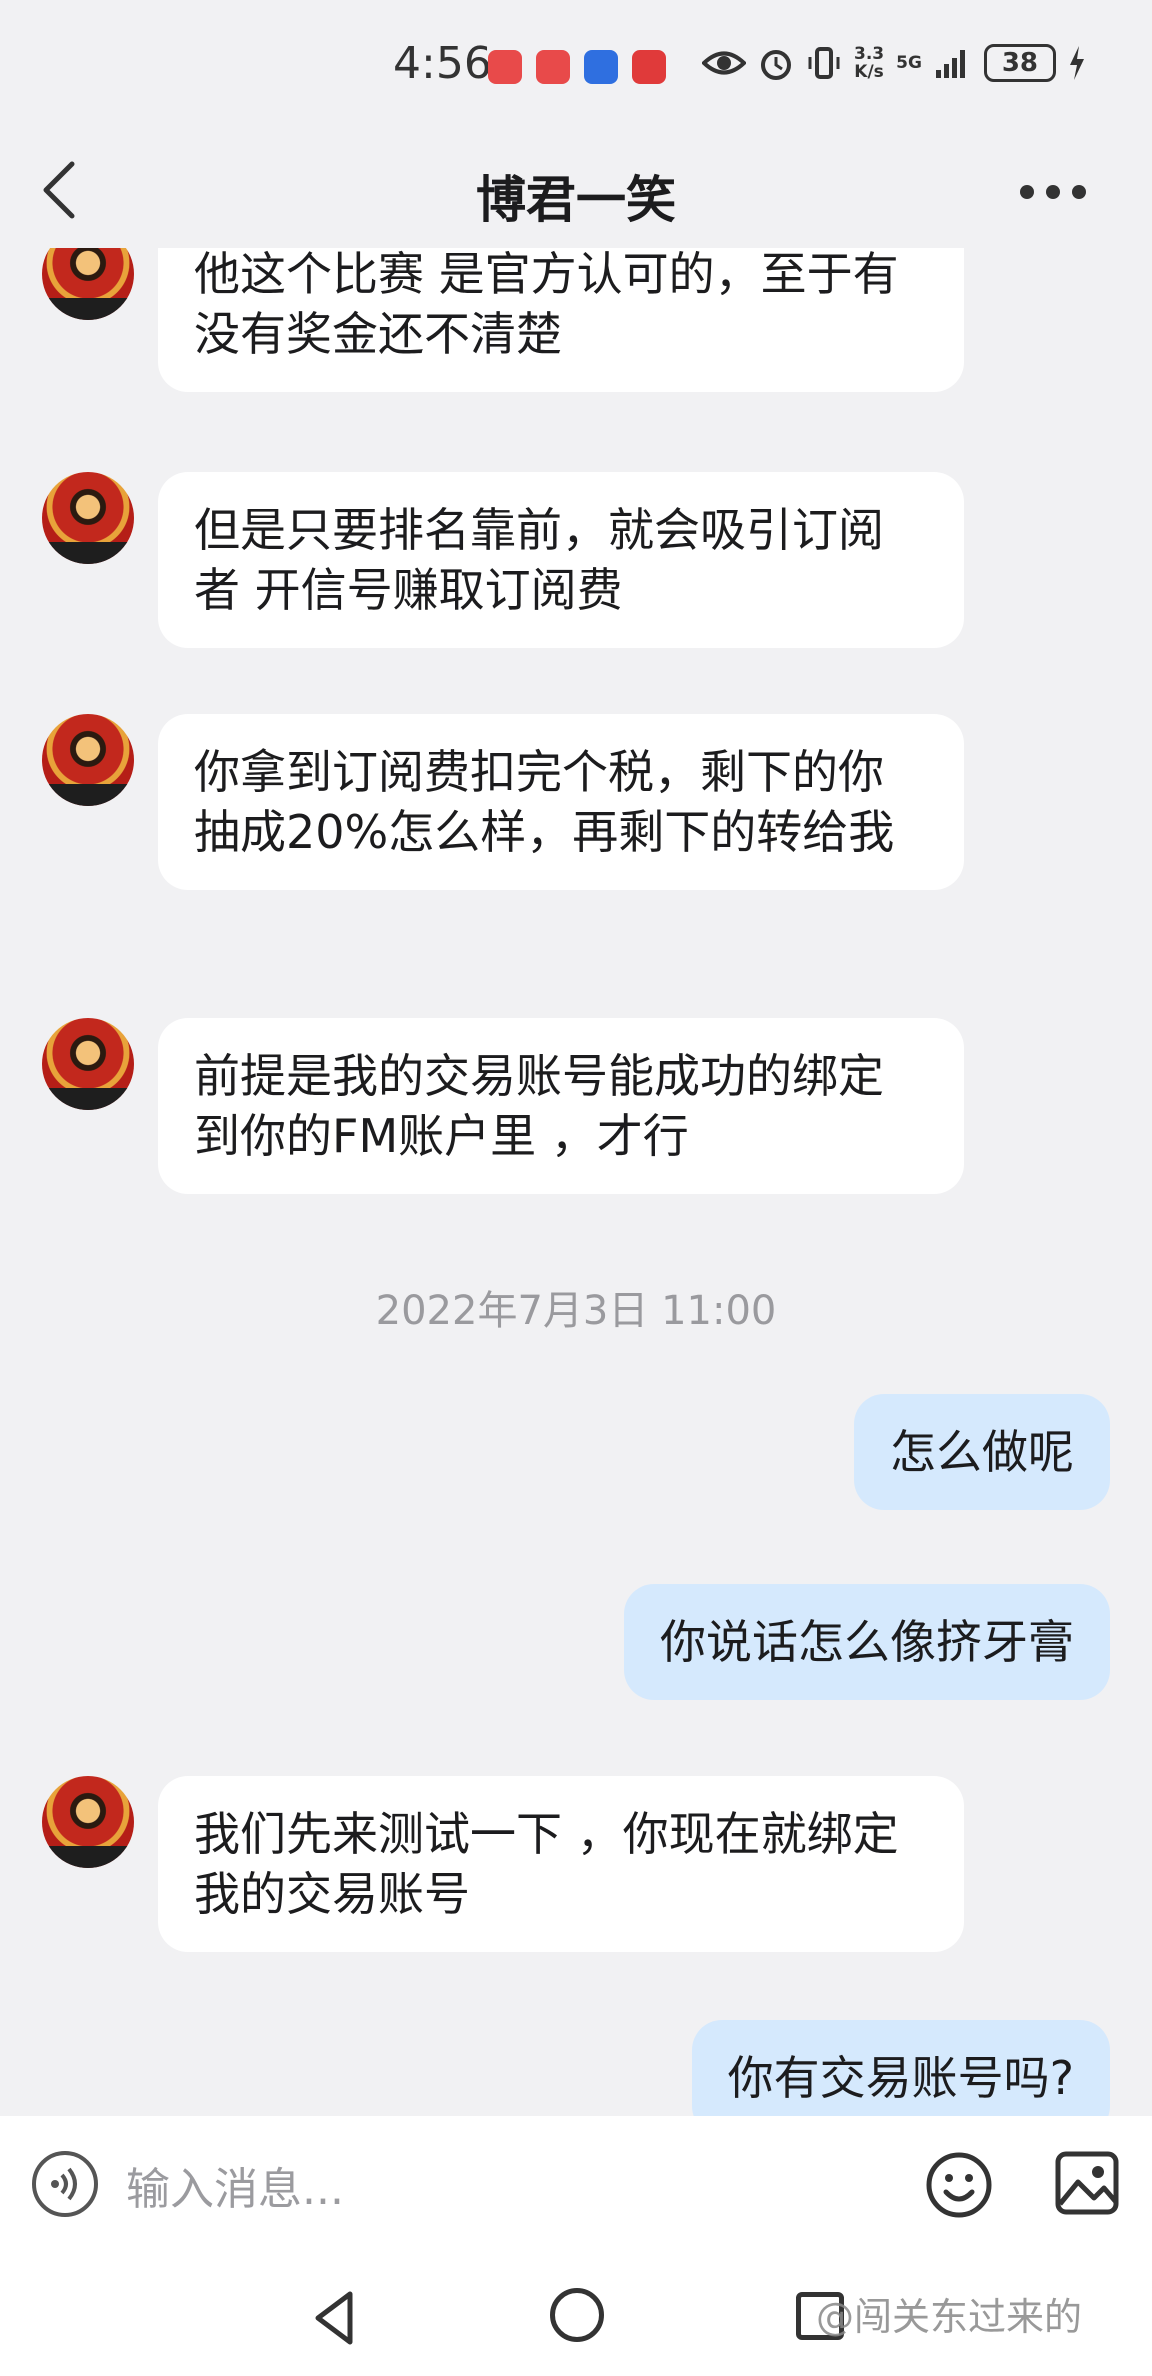 Image resolution: width=1152 pixels, height=2376 pixels. Describe the element at coordinates (1027, 192) in the screenshot. I see `more-dots-icon` at that location.